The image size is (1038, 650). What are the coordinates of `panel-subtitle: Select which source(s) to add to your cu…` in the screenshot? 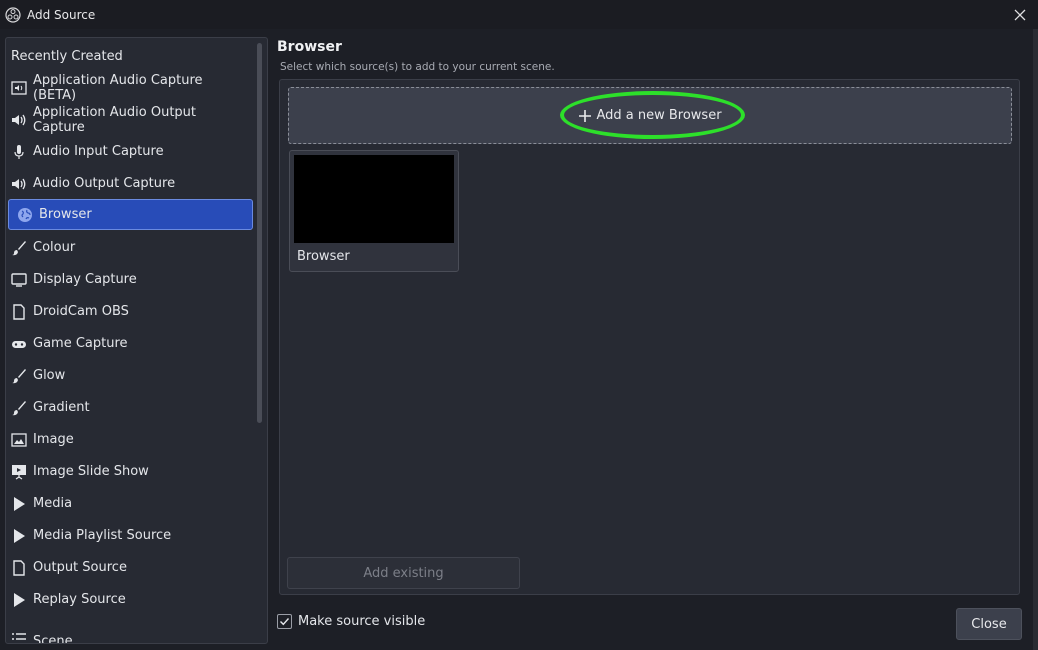 It's located at (417, 67).